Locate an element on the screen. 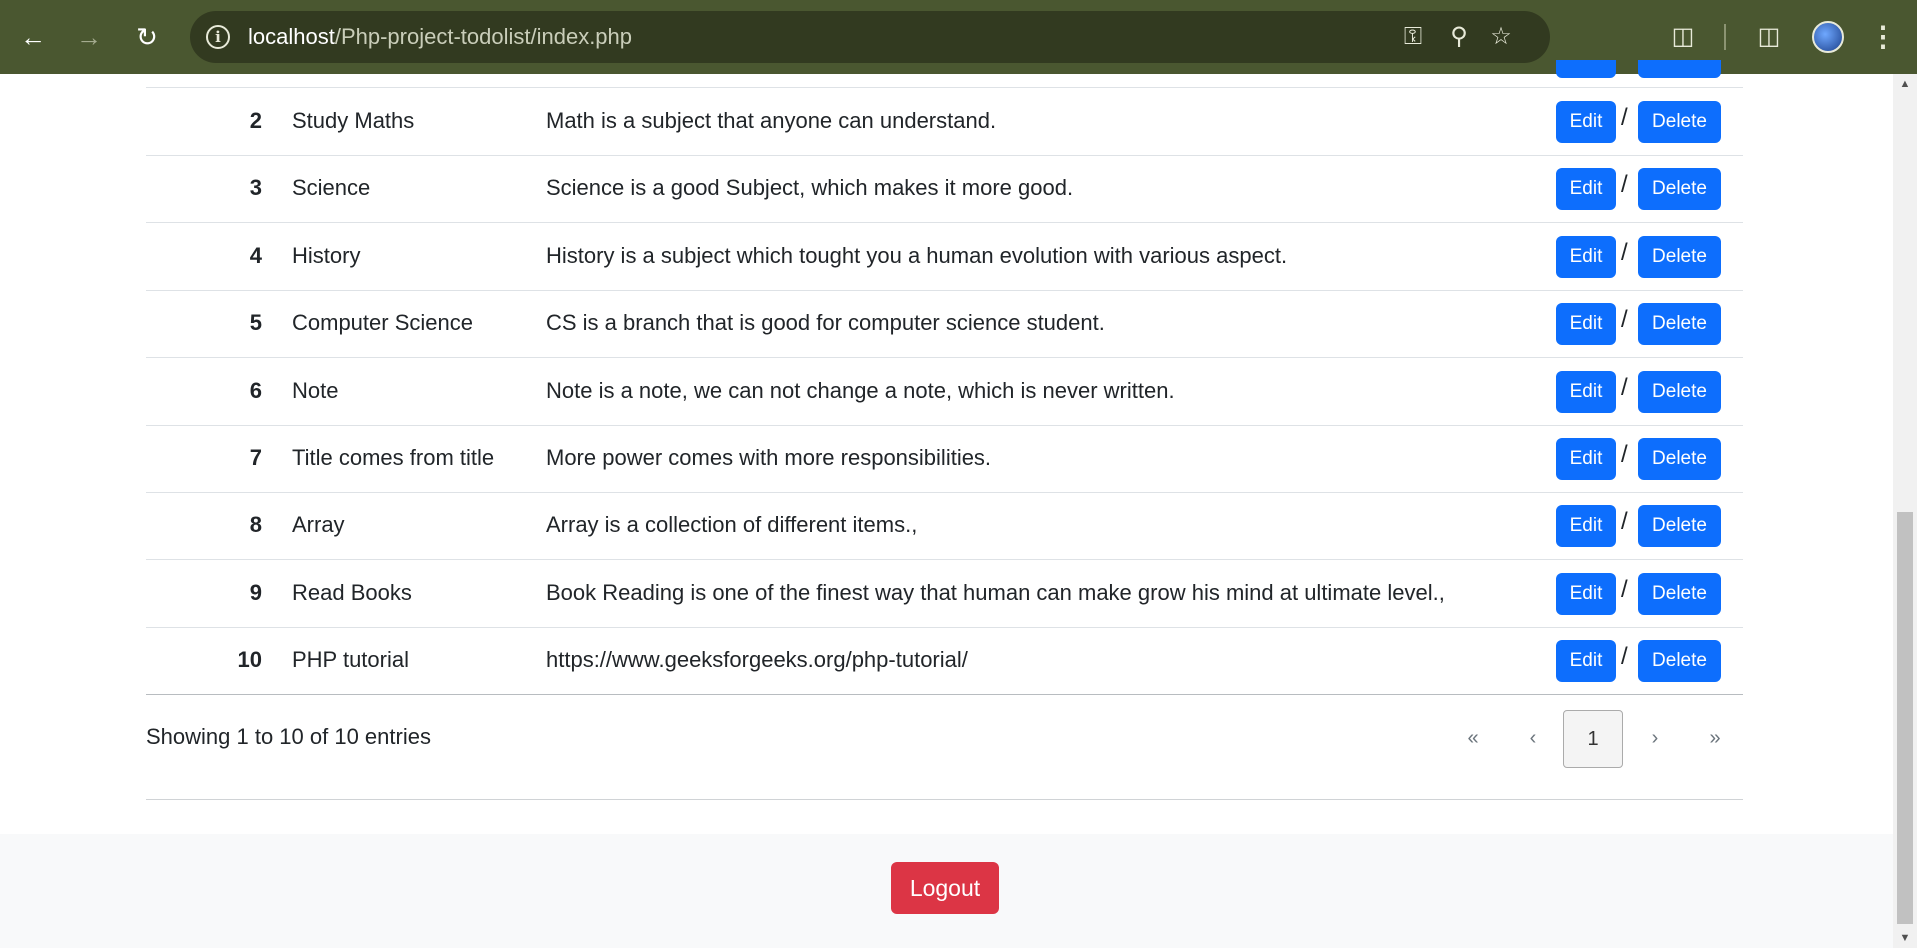 The width and height of the screenshot is (1917, 948). row-title: PHP tutorial is located at coordinates (350, 660).